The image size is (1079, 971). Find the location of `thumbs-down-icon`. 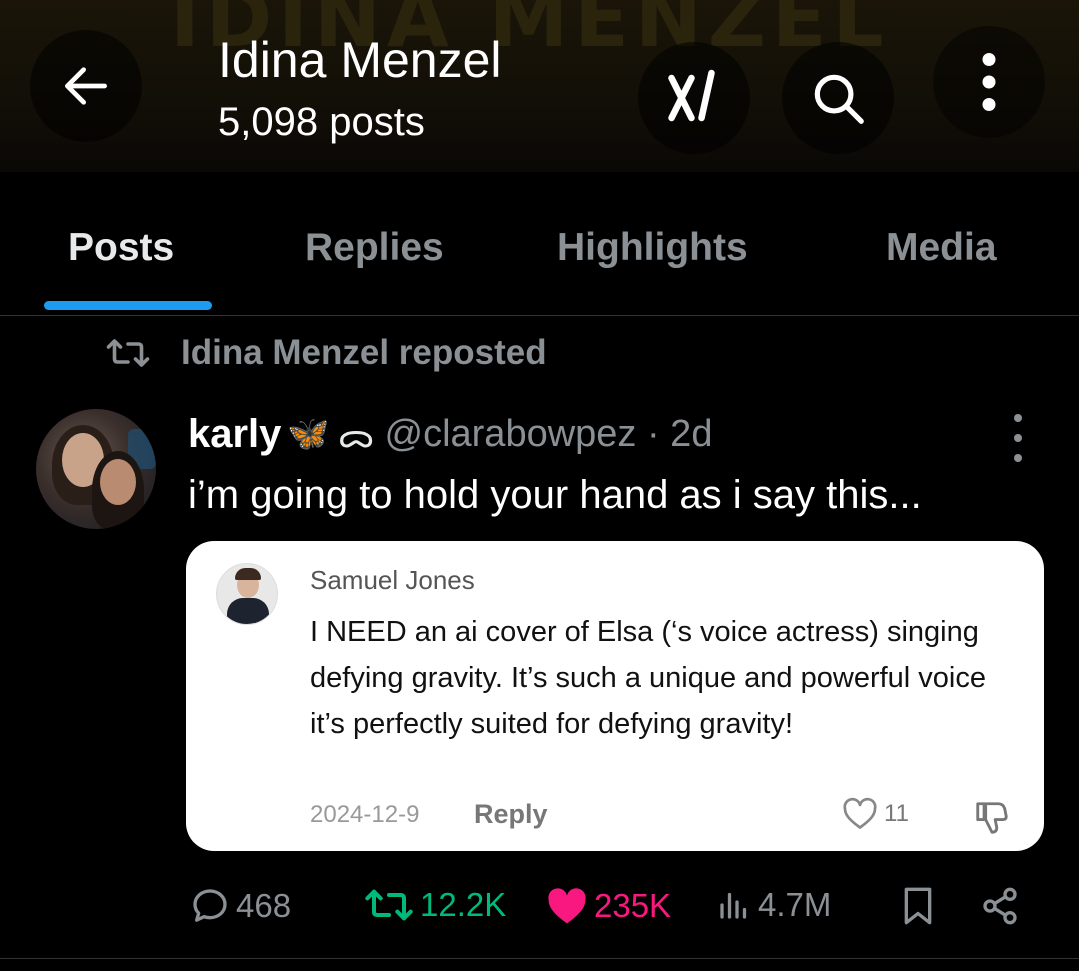

thumbs-down-icon is located at coordinates (992, 818).